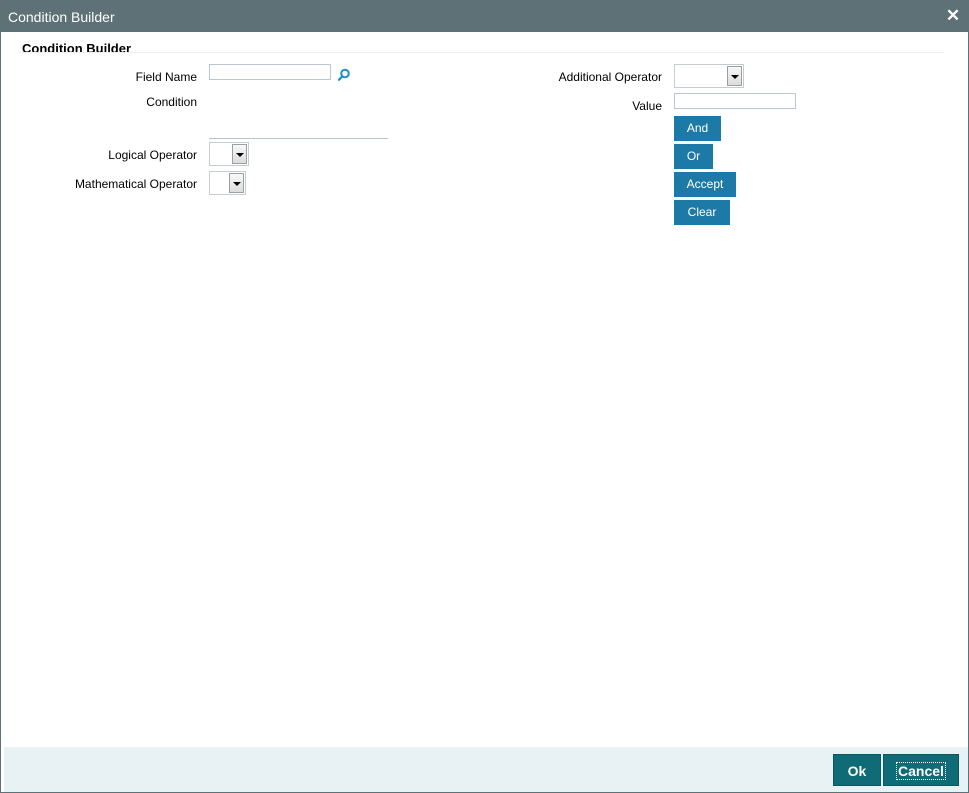  What do you see at coordinates (486, 769) in the screenshot?
I see `footer-bar` at bounding box center [486, 769].